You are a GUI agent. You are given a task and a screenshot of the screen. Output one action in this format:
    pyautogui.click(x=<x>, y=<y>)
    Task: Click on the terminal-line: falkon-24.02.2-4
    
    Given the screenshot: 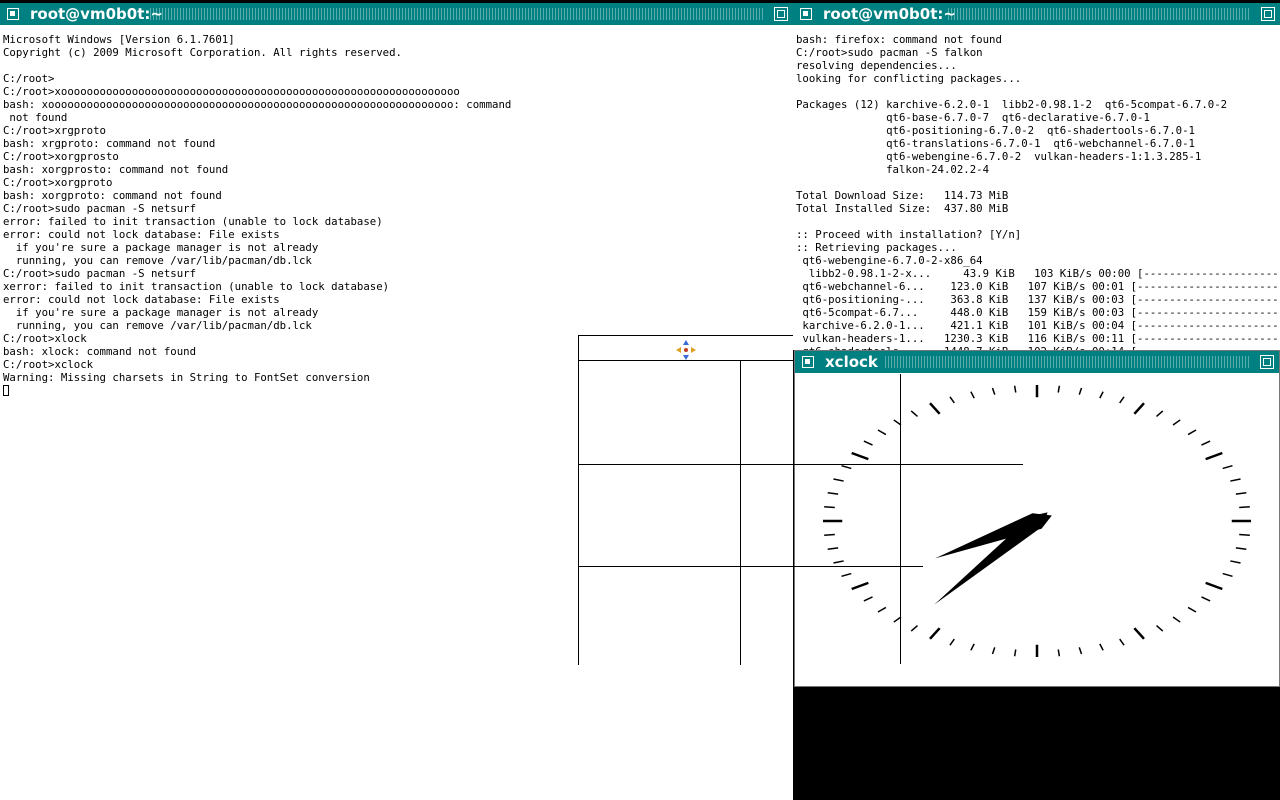 What is the action you would take?
    pyautogui.click(x=893, y=169)
    